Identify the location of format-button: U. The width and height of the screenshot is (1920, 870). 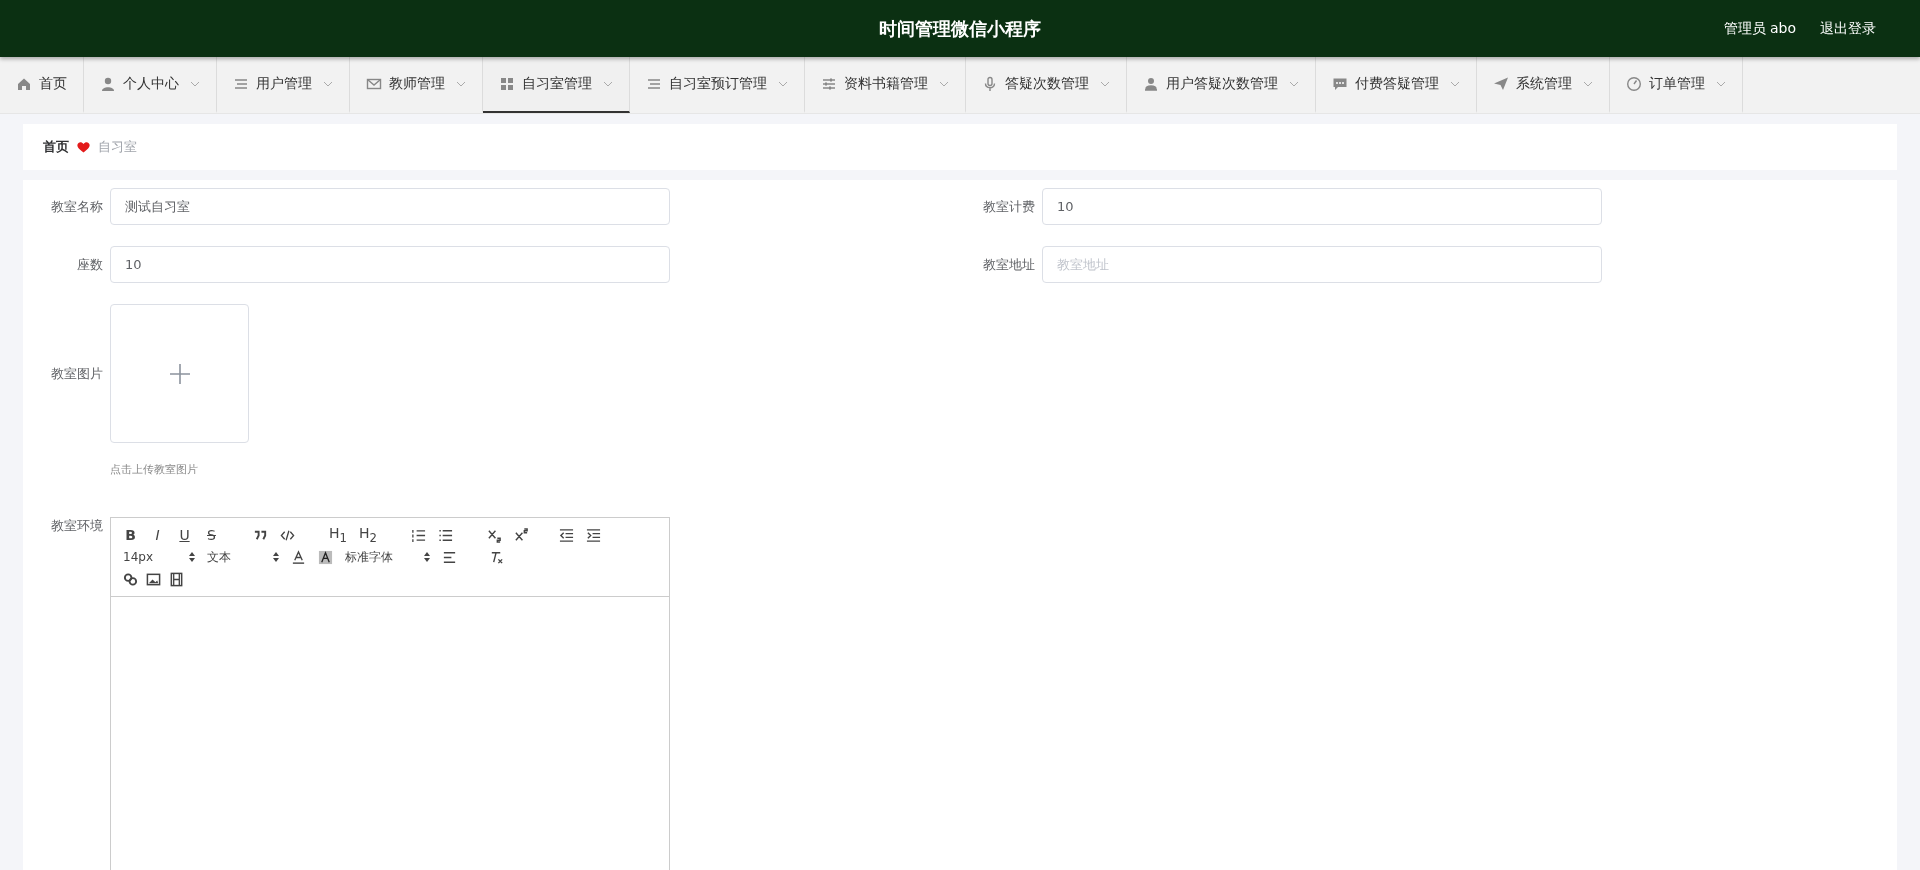
(184, 535).